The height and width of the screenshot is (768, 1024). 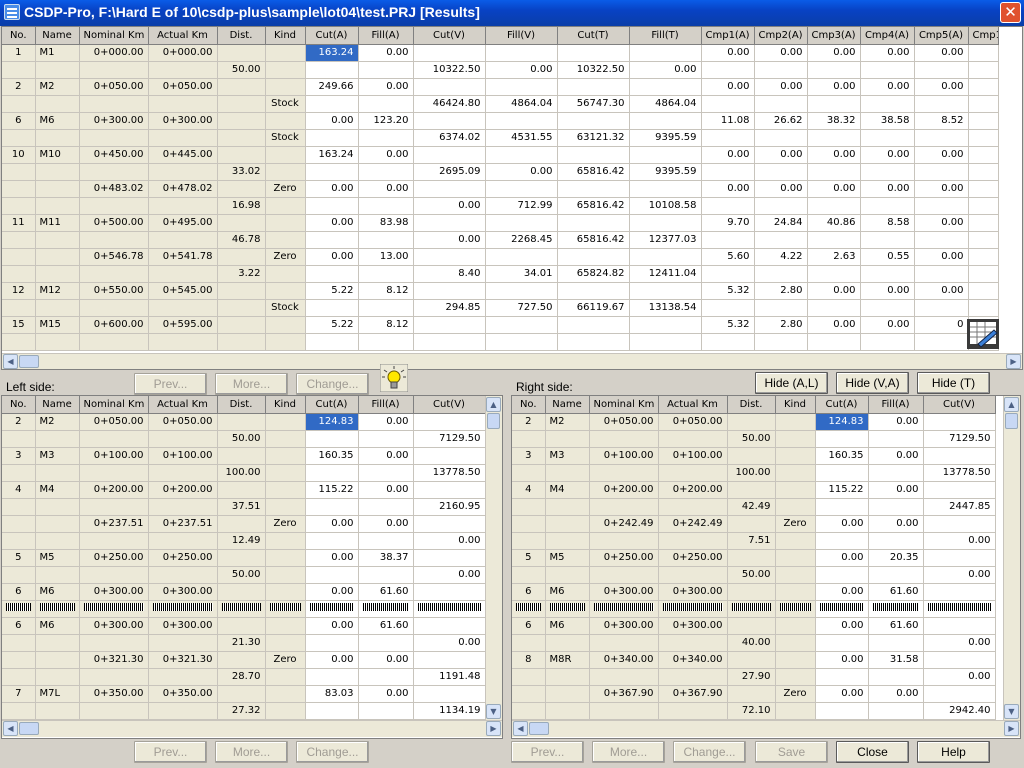 I want to click on table-cell: 9395.59, so click(x=665, y=172).